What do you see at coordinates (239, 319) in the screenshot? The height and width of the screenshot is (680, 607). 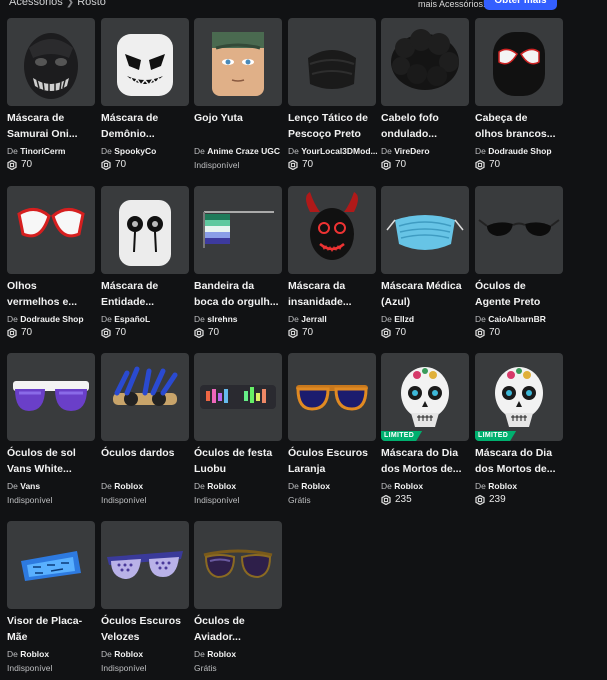 I see `item-creator: De slrehns` at bounding box center [239, 319].